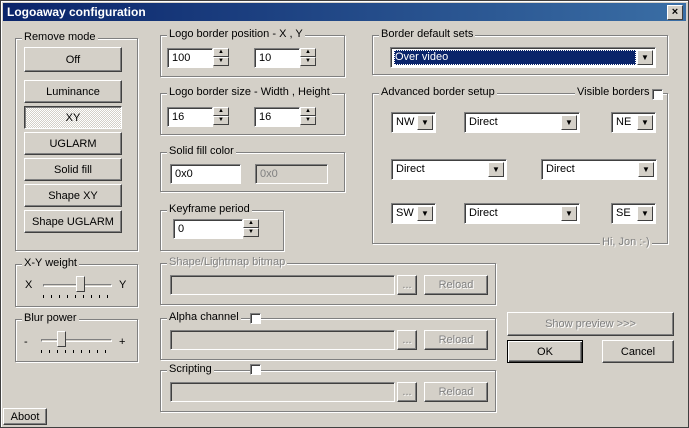 The height and width of the screenshot is (428, 689). What do you see at coordinates (73, 143) in the screenshot?
I see `mode-uglarm-button: UGLARM` at bounding box center [73, 143].